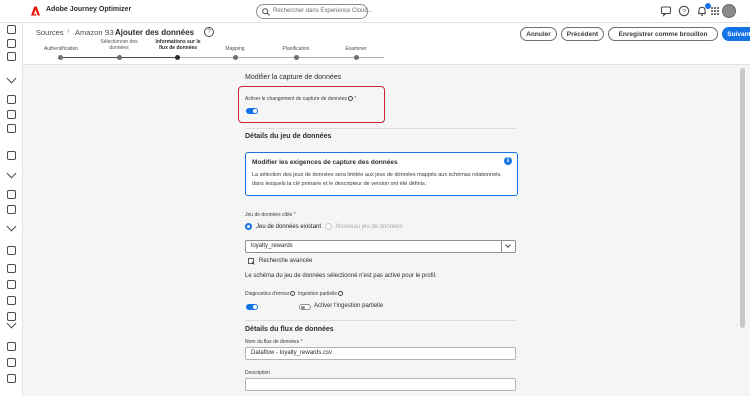 The image size is (750, 396). Describe the element at coordinates (305, 307) in the screenshot. I see `partial-ingestion-toggle` at that location.